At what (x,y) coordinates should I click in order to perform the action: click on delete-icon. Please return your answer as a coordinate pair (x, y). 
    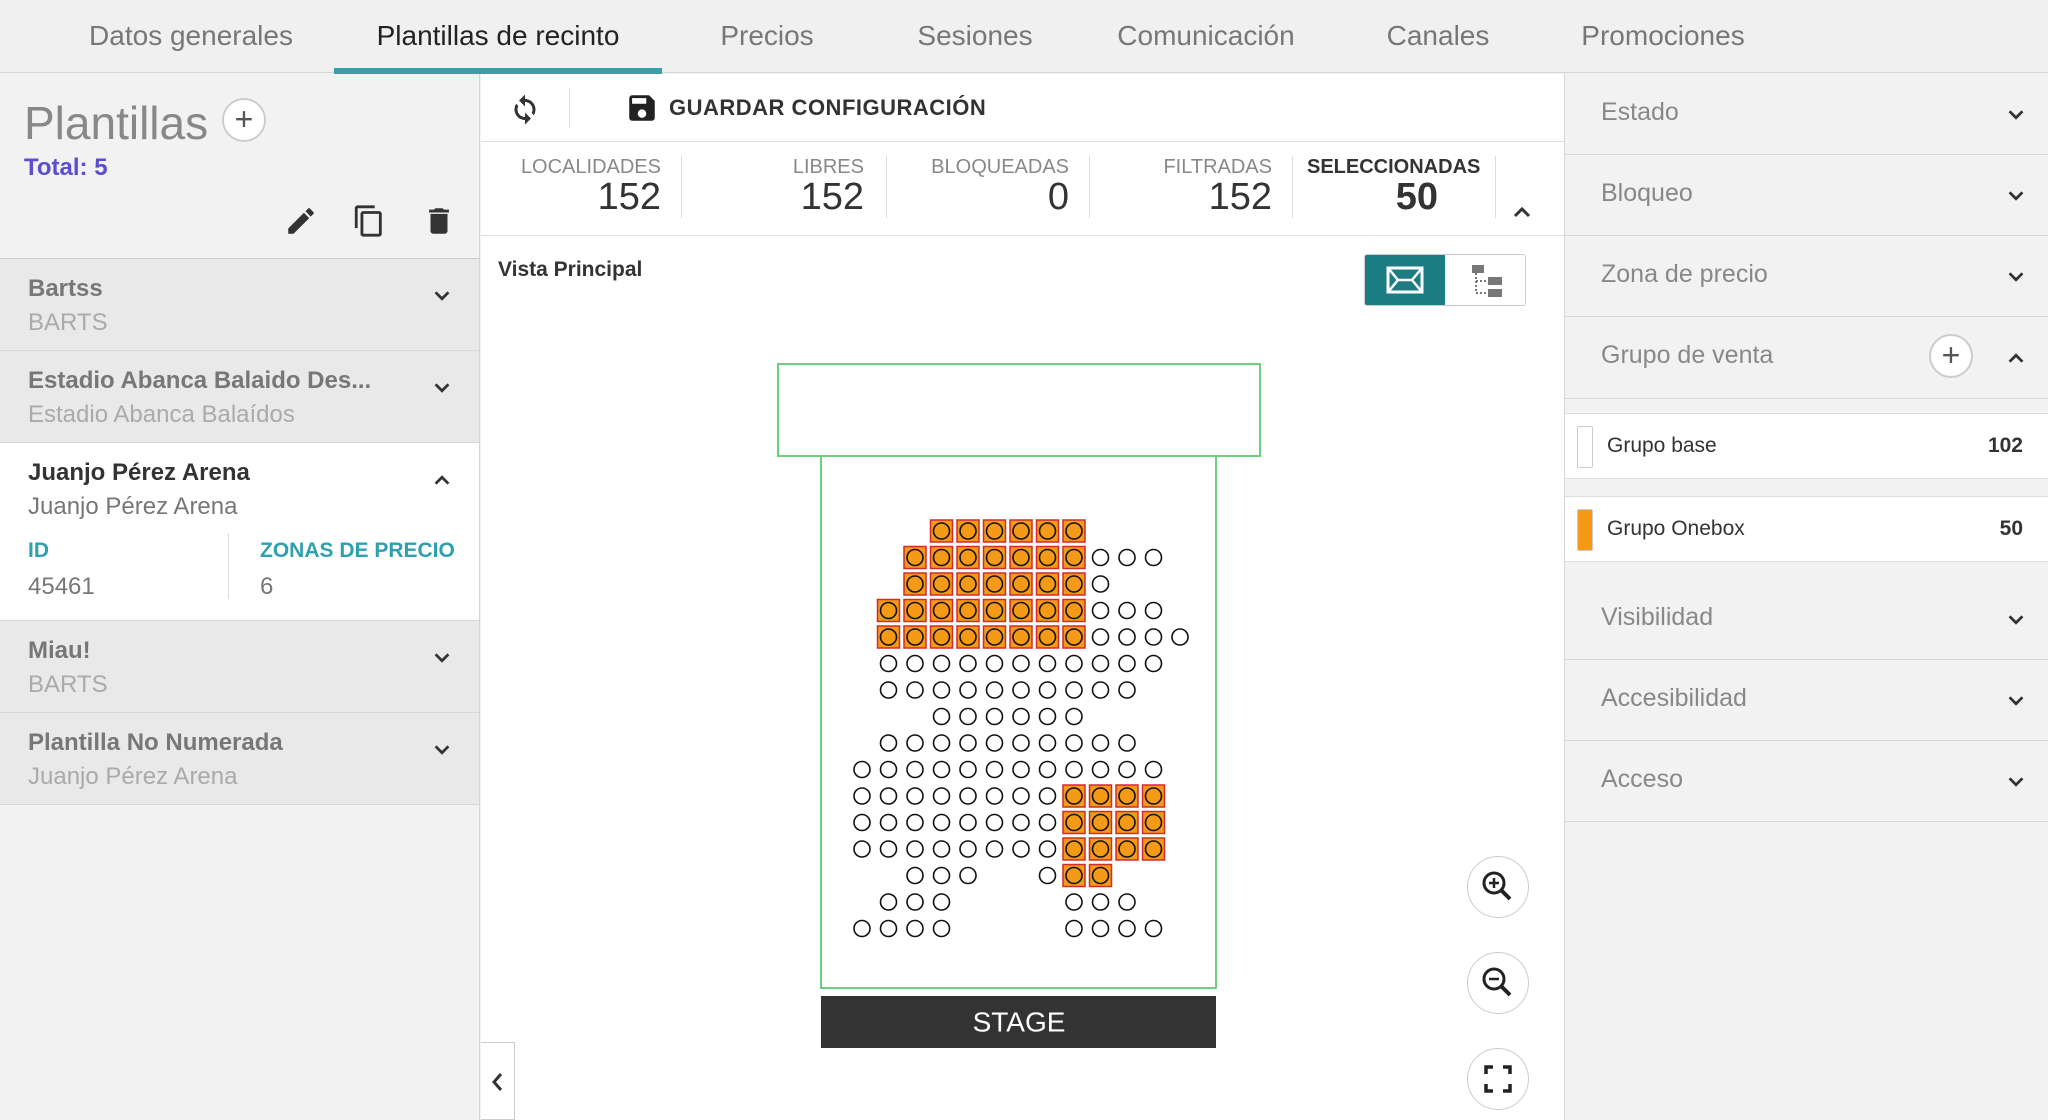
    Looking at the image, I should click on (439, 221).